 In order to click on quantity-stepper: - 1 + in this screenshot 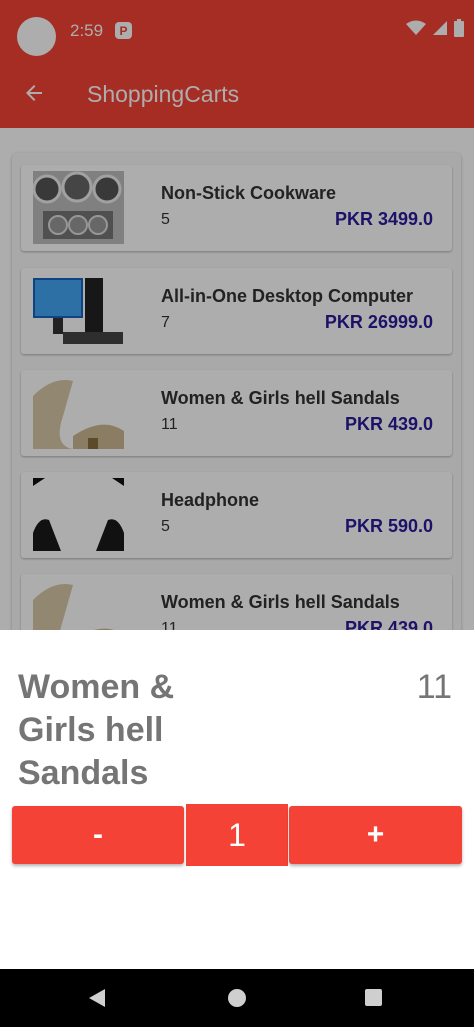, I will do `click(237, 835)`.